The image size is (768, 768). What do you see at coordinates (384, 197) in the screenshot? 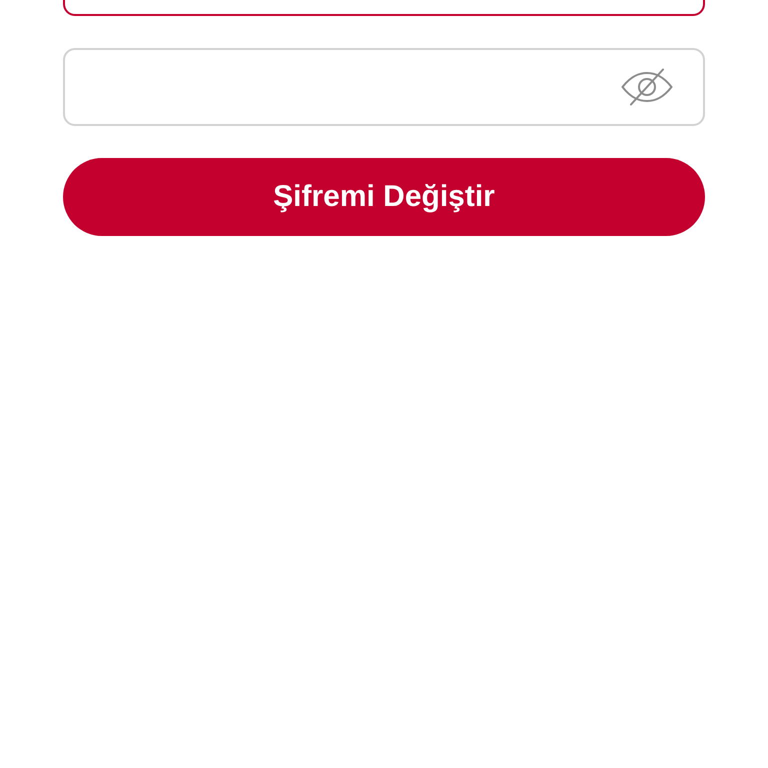
I see `change-password-button: Şifremi Değiştir` at bounding box center [384, 197].